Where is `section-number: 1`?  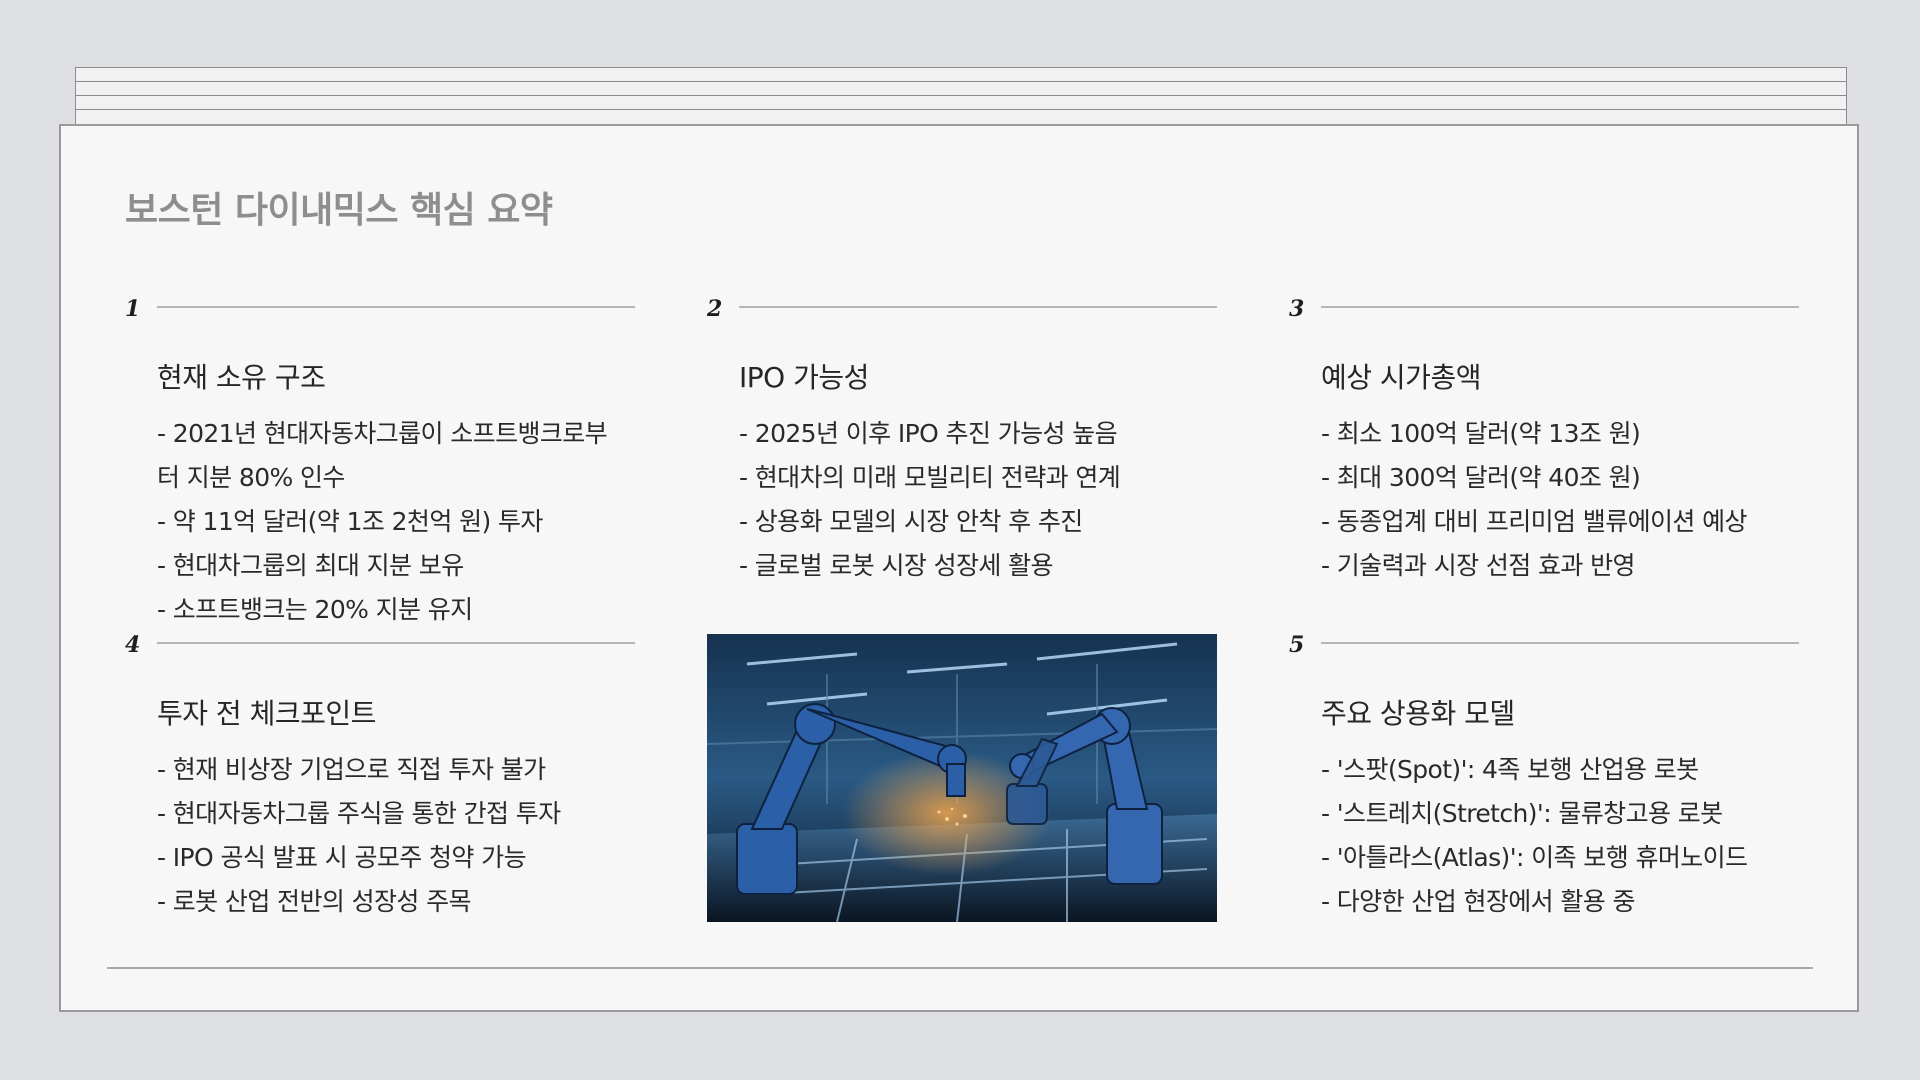
section-number: 1 is located at coordinates (133, 309).